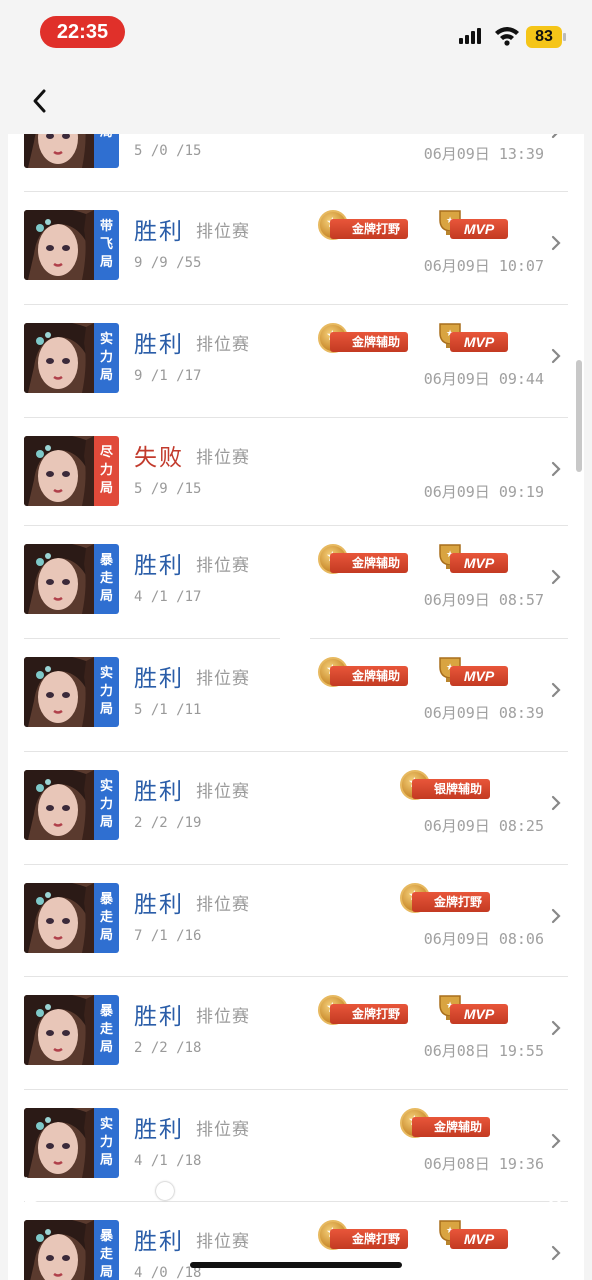  What do you see at coordinates (483, 1051) in the screenshot?
I see `match-date: 06月08日 19:55` at bounding box center [483, 1051].